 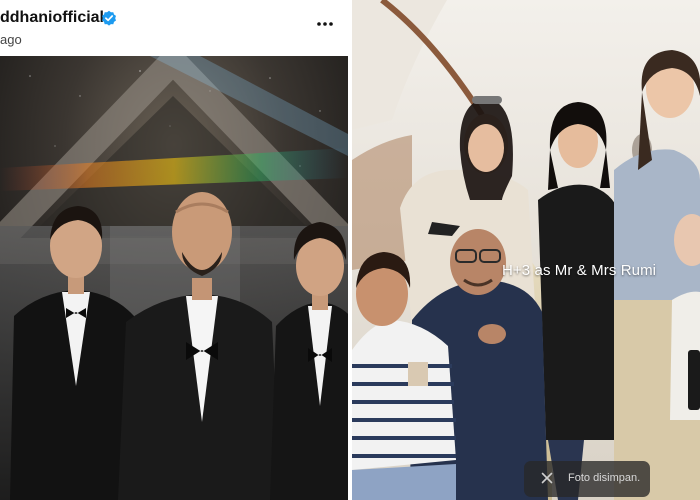 What do you see at coordinates (685, 317) in the screenshot?
I see `person-right-edge` at bounding box center [685, 317].